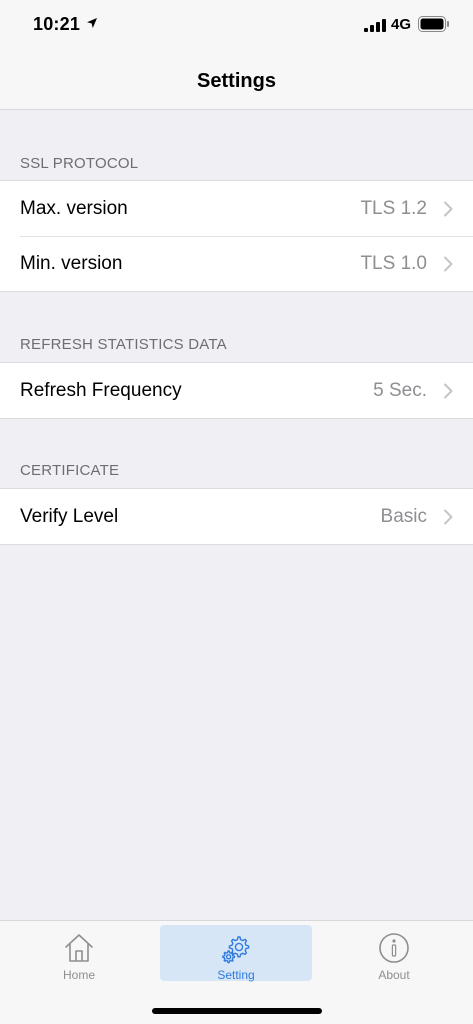 This screenshot has width=473, height=1024. Describe the element at coordinates (375, 25) in the screenshot. I see `cellular-signal-icon` at that location.